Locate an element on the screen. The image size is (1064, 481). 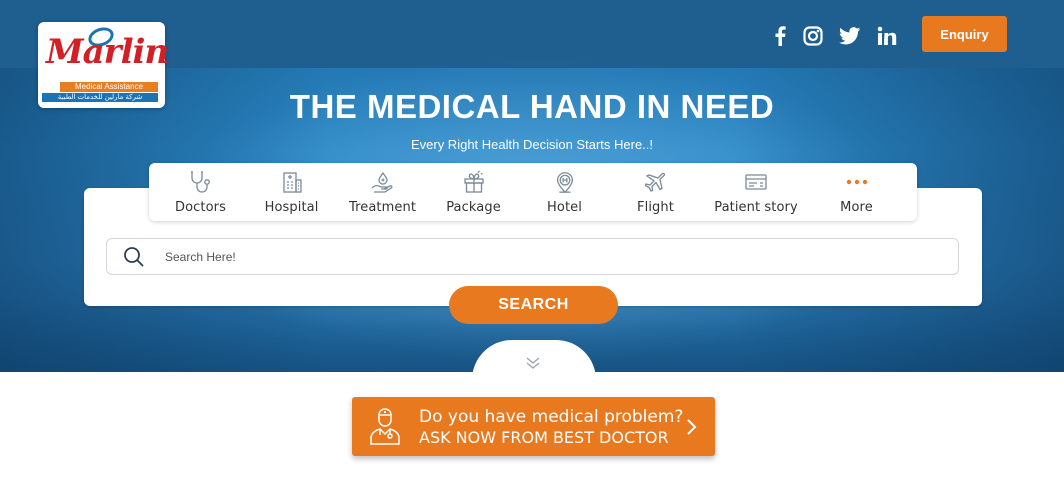
tab-treatment: Treatment is located at coordinates (382, 192).